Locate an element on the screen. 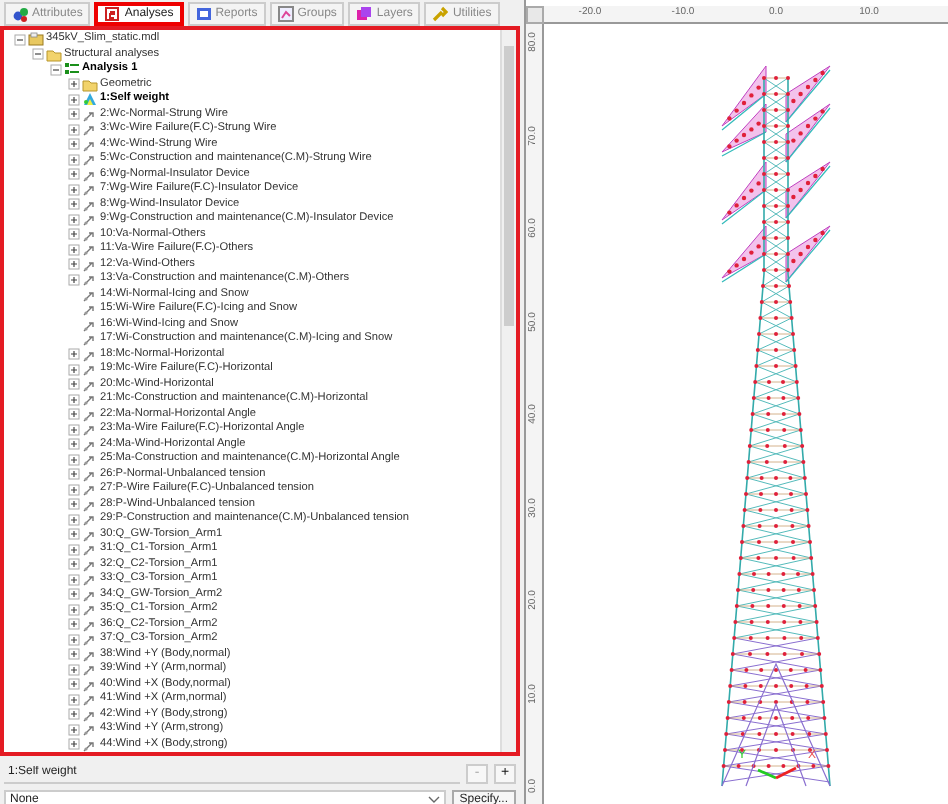  analysis-icon is located at coordinates (112, 14).